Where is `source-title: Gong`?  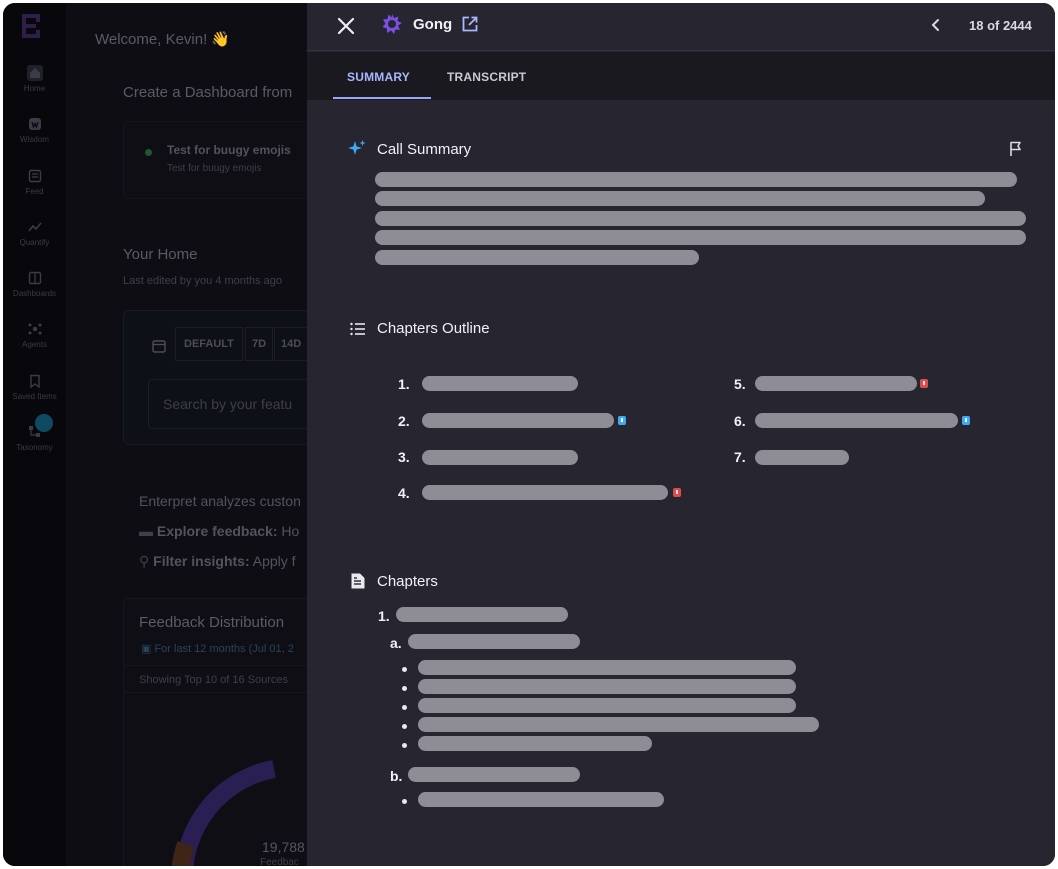 source-title: Gong is located at coordinates (433, 24).